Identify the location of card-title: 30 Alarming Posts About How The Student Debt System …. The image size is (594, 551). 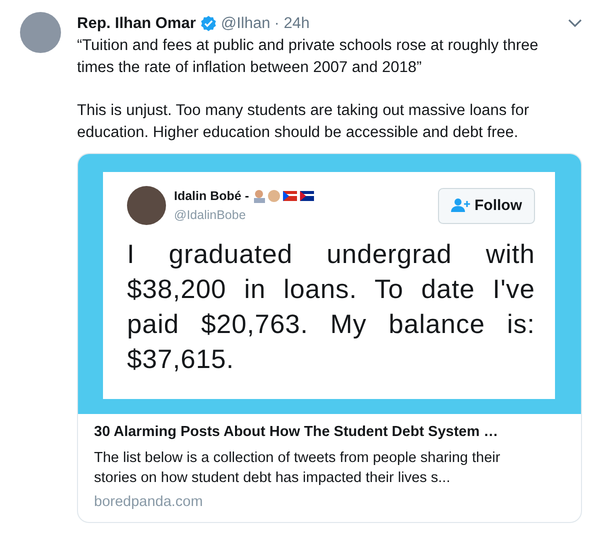
(329, 433).